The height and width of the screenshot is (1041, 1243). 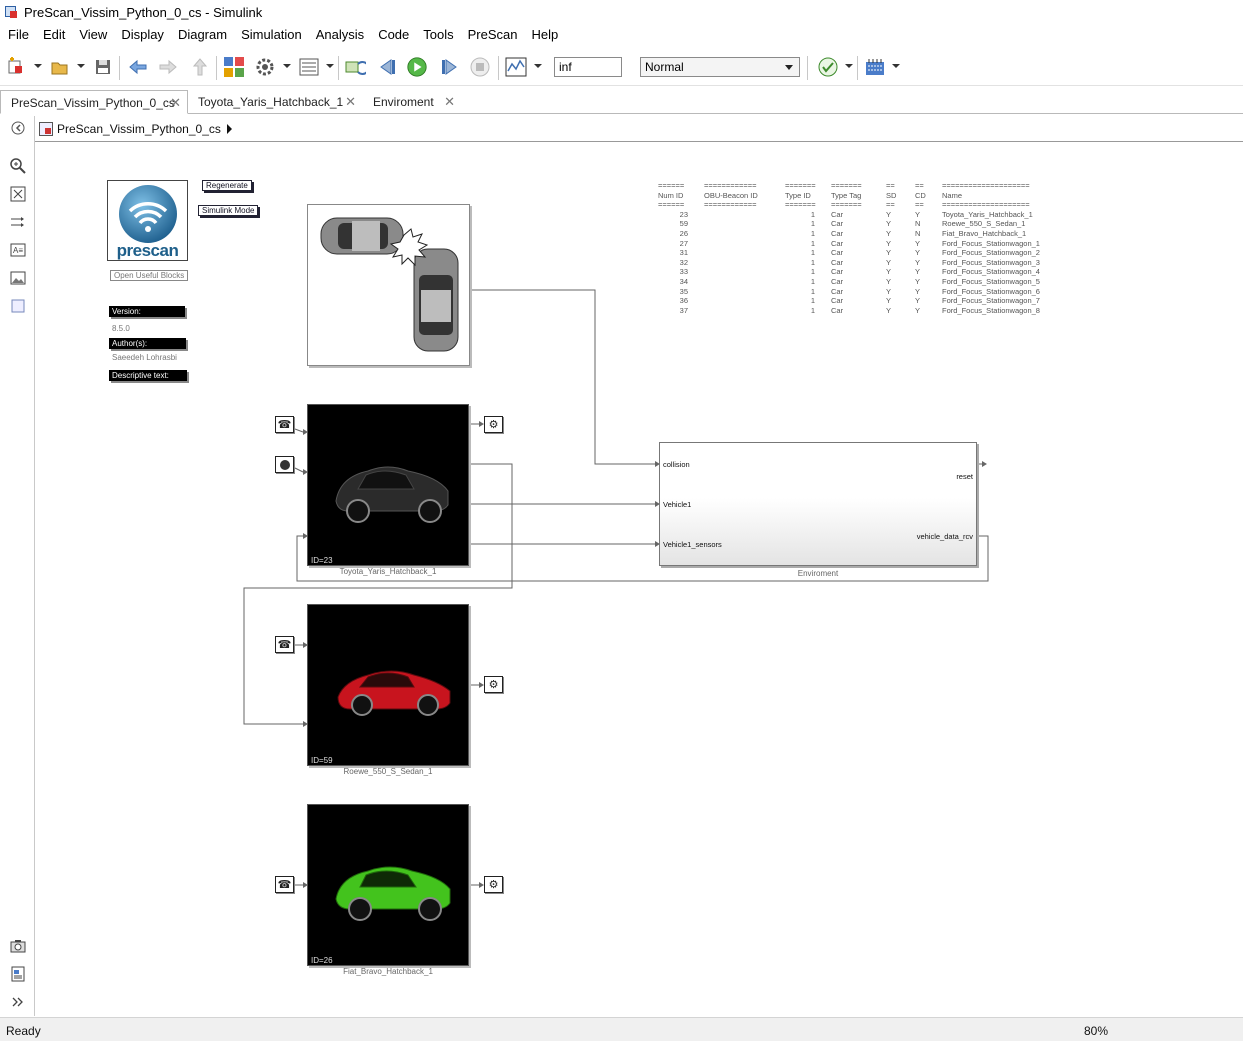 What do you see at coordinates (147, 250) in the screenshot?
I see `prescan-logo-text: prescan` at bounding box center [147, 250].